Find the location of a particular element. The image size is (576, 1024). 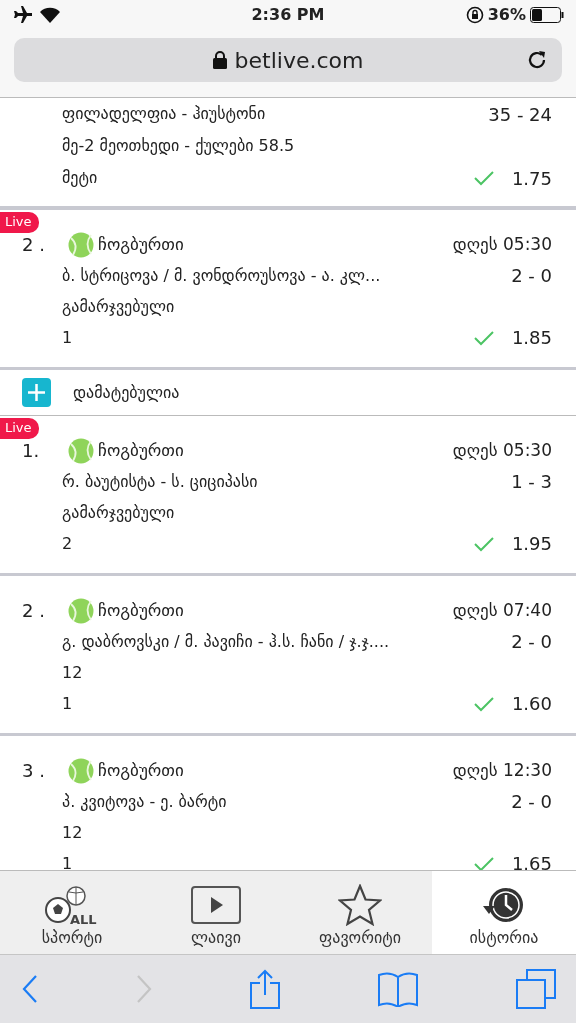

tab: ფავორიტი is located at coordinates (360, 912).